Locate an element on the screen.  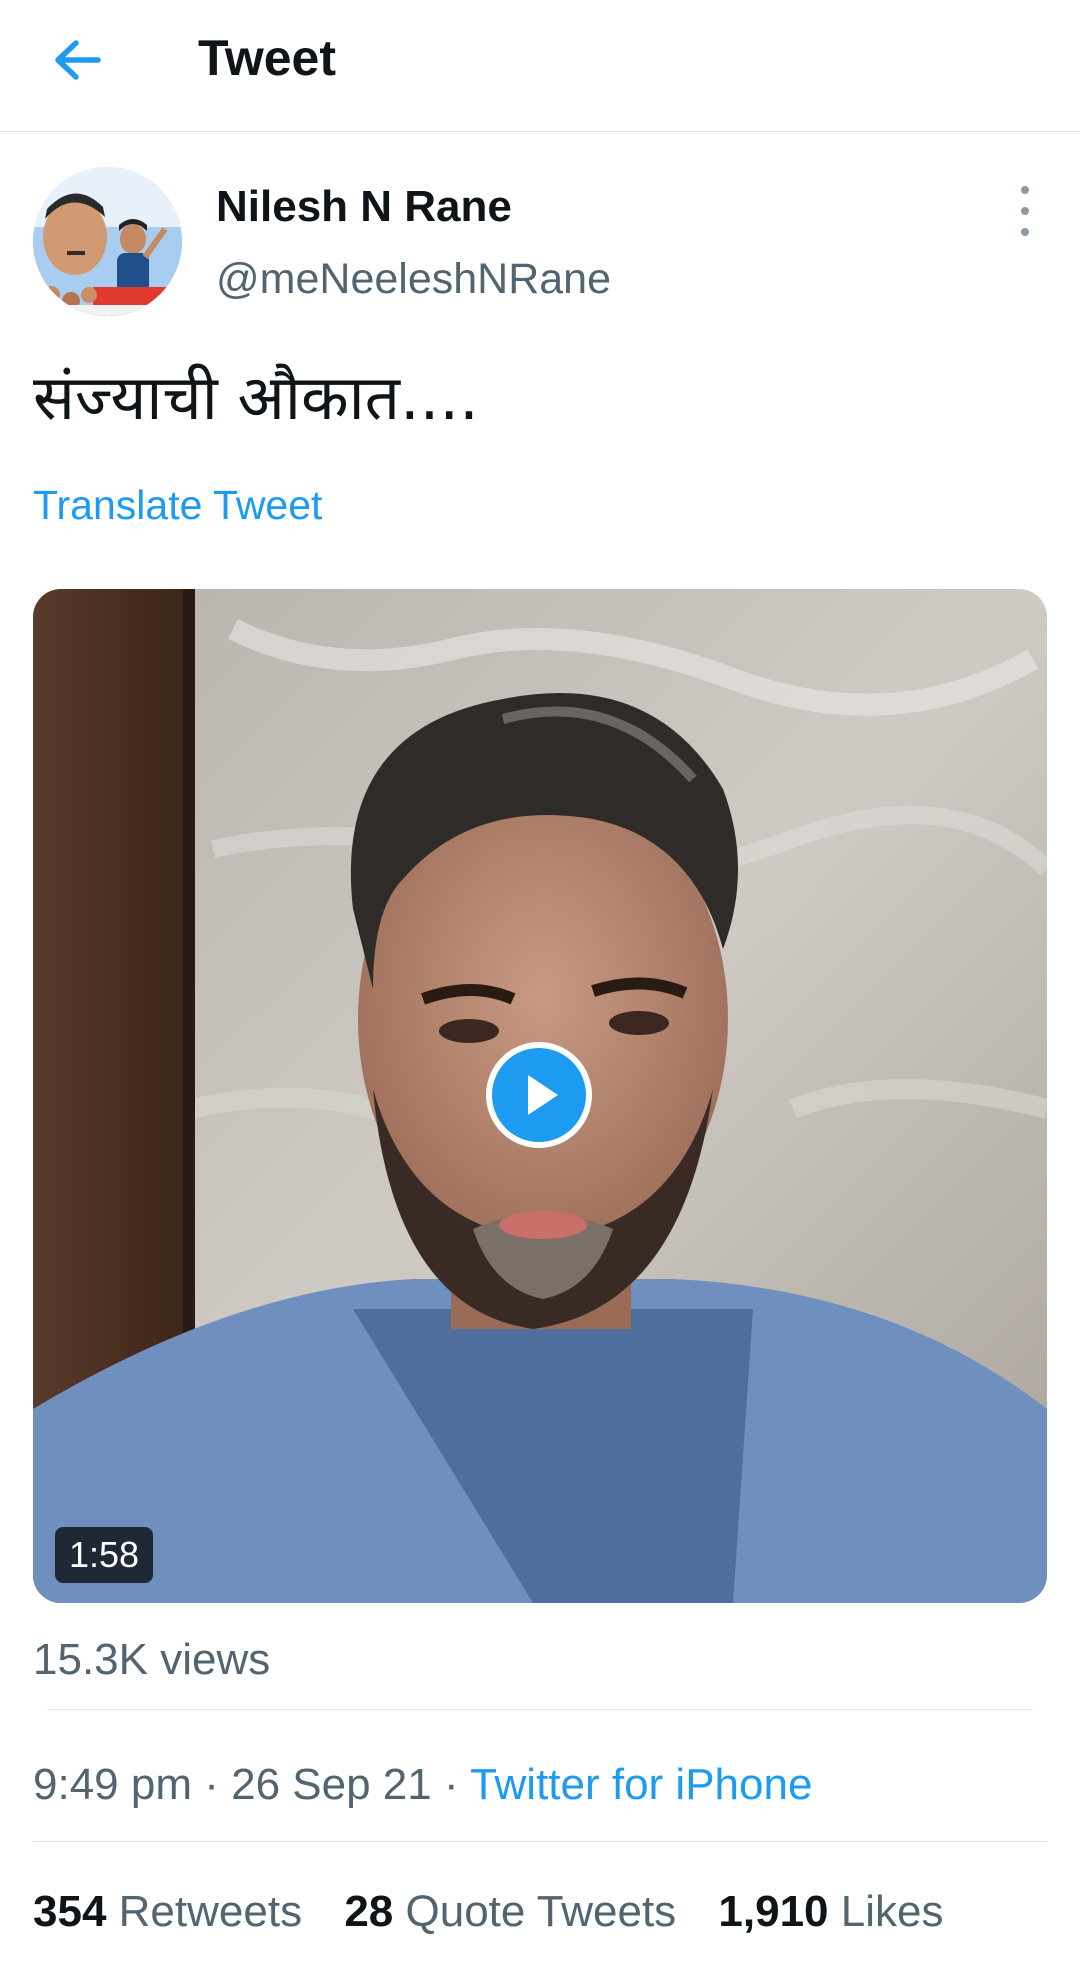
likes-label: Likes is located at coordinates (892, 1911).